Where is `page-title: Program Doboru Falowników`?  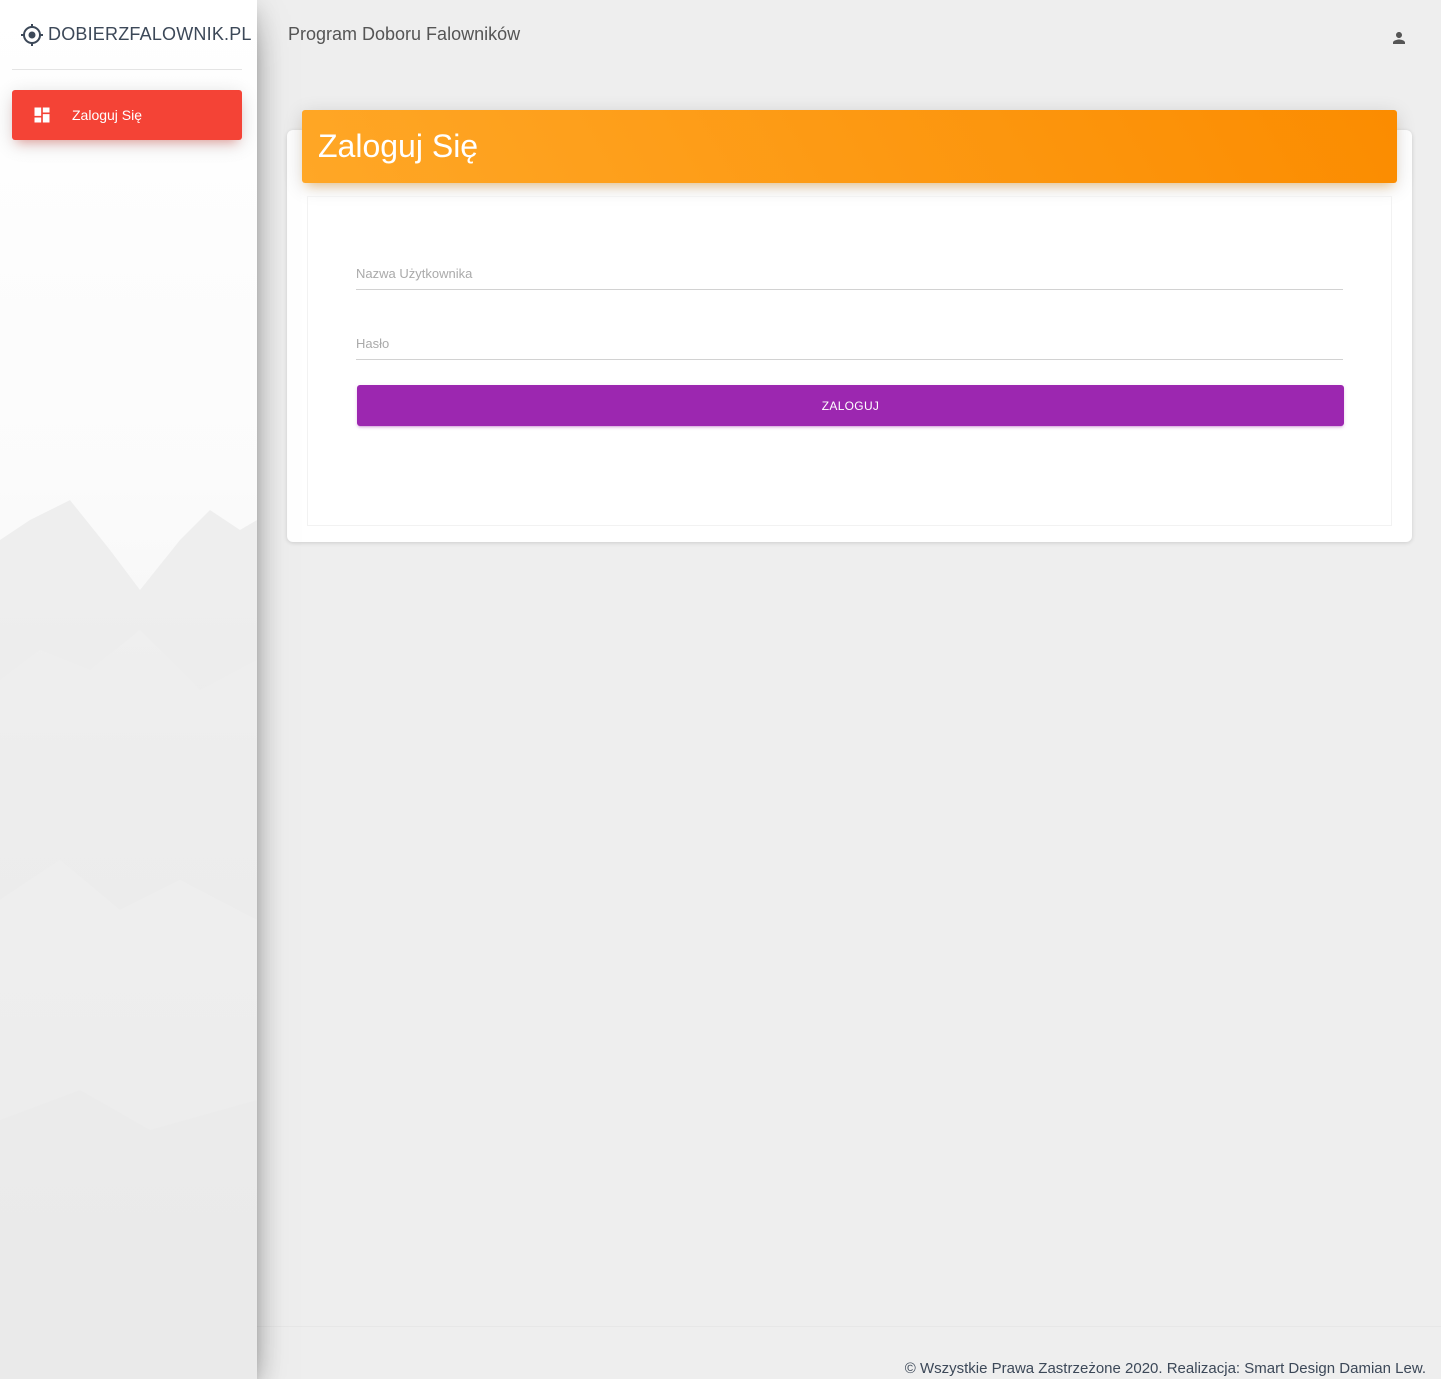
page-title: Program Doboru Falowników is located at coordinates (404, 34).